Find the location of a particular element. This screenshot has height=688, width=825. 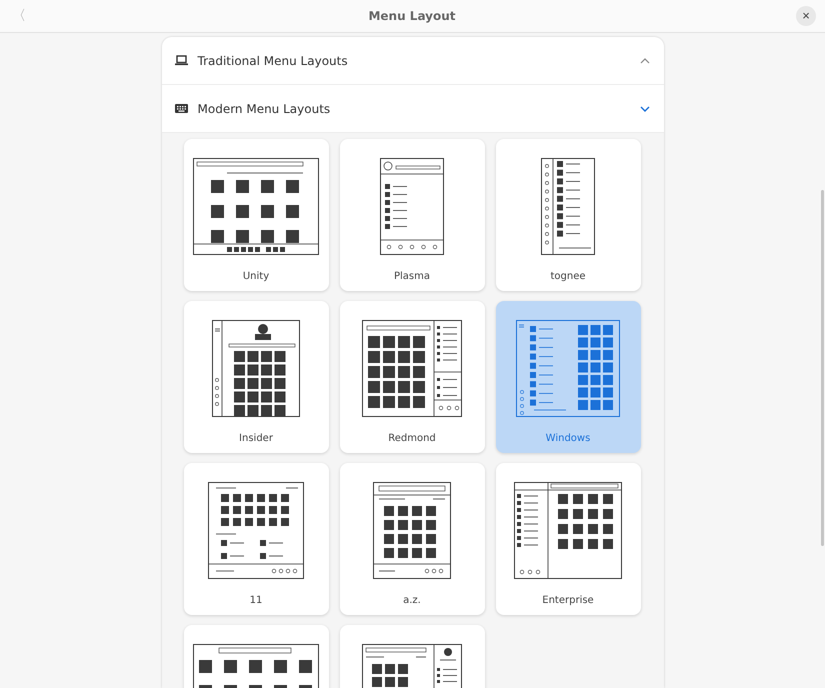

card-label: tognee is located at coordinates (568, 276).